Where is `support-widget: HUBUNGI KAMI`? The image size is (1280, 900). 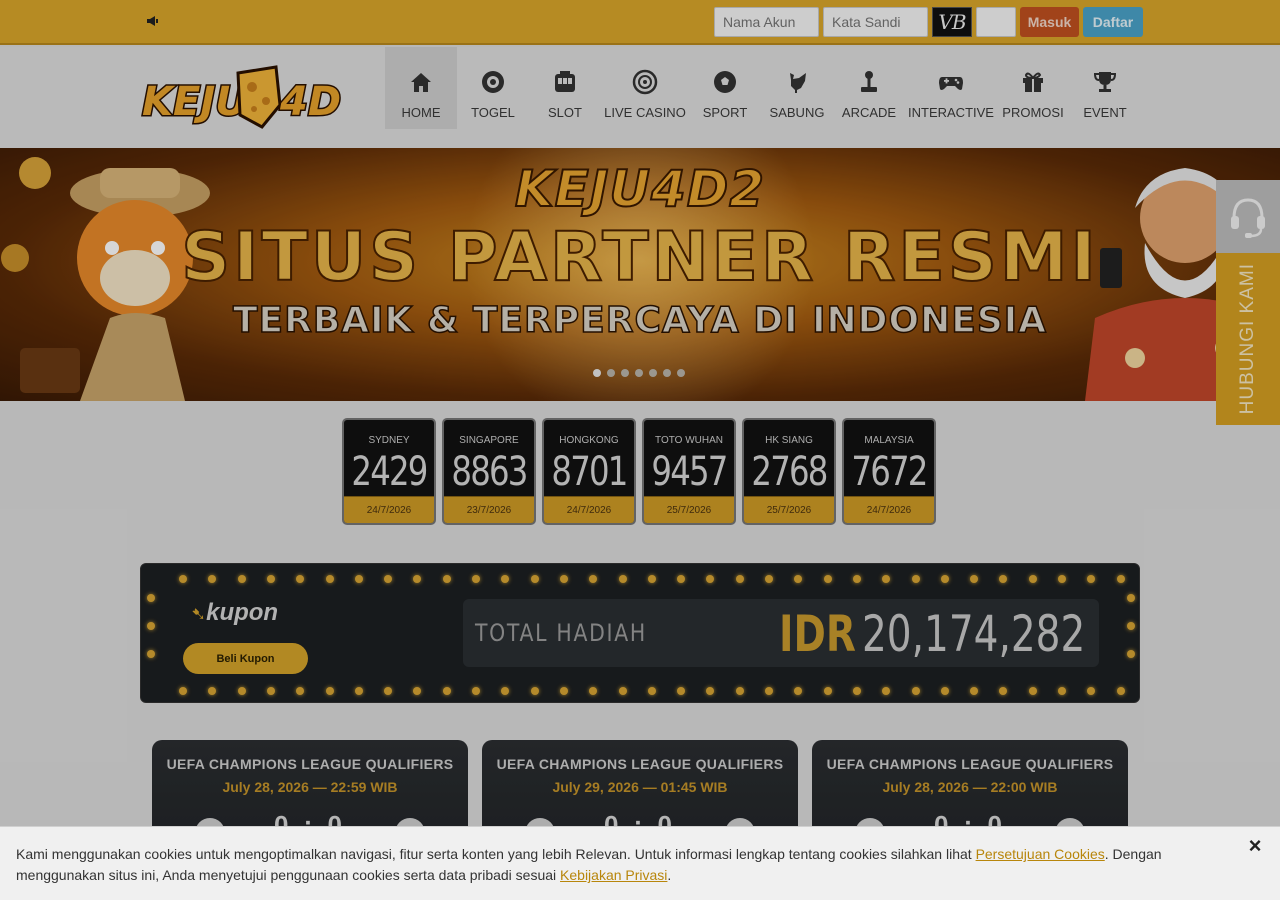
support-widget: HUBUNGI KAMI is located at coordinates (1248, 302).